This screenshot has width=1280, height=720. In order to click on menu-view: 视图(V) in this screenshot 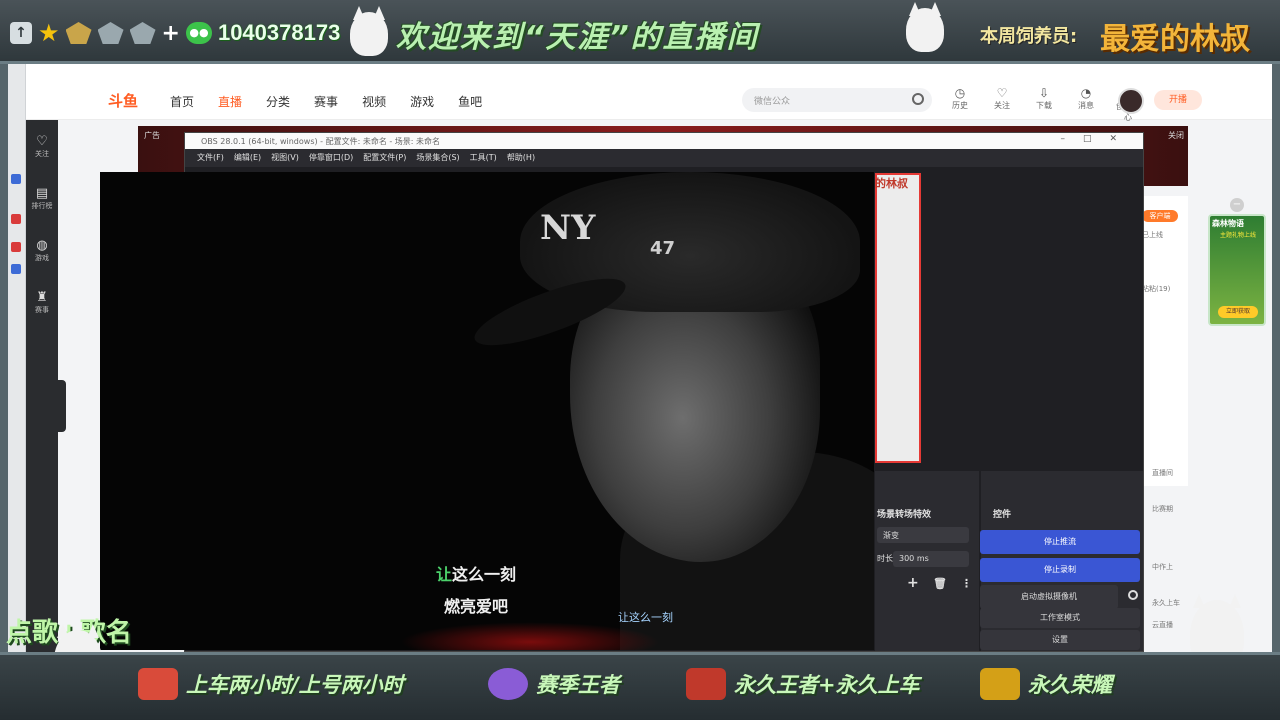, I will do `click(285, 158)`.